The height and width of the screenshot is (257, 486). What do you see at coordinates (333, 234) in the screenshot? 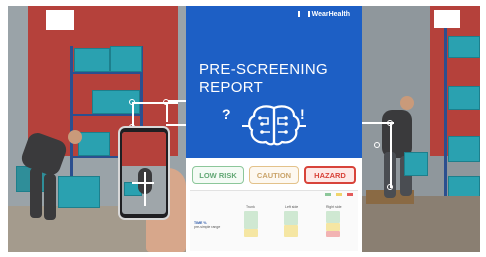
I see `red-cell` at bounding box center [333, 234].